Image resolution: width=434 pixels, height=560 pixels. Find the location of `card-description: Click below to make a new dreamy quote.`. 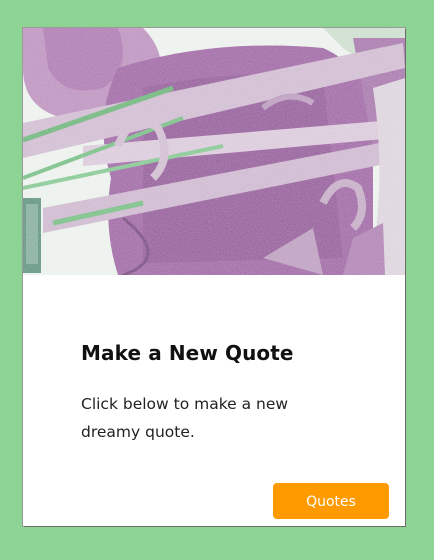

card-description: Click below to make a new dreamy quote. is located at coordinates (185, 418).